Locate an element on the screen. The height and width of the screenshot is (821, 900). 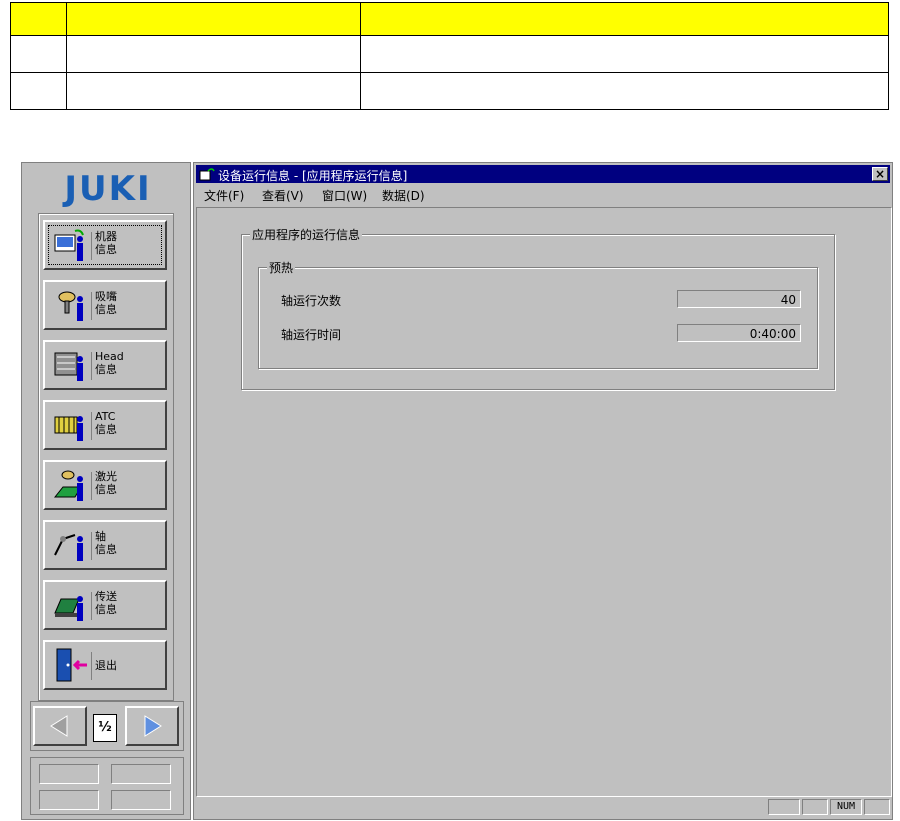
menu-window: 窗口(W) is located at coordinates (344, 195).